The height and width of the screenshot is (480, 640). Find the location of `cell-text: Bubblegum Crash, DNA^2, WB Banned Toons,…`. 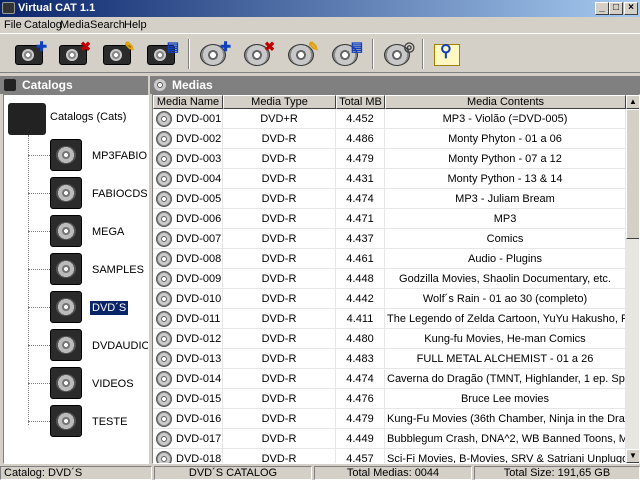

cell-text: Bubblegum Crash, DNA^2, WB Banned Toons,… is located at coordinates (506, 439).